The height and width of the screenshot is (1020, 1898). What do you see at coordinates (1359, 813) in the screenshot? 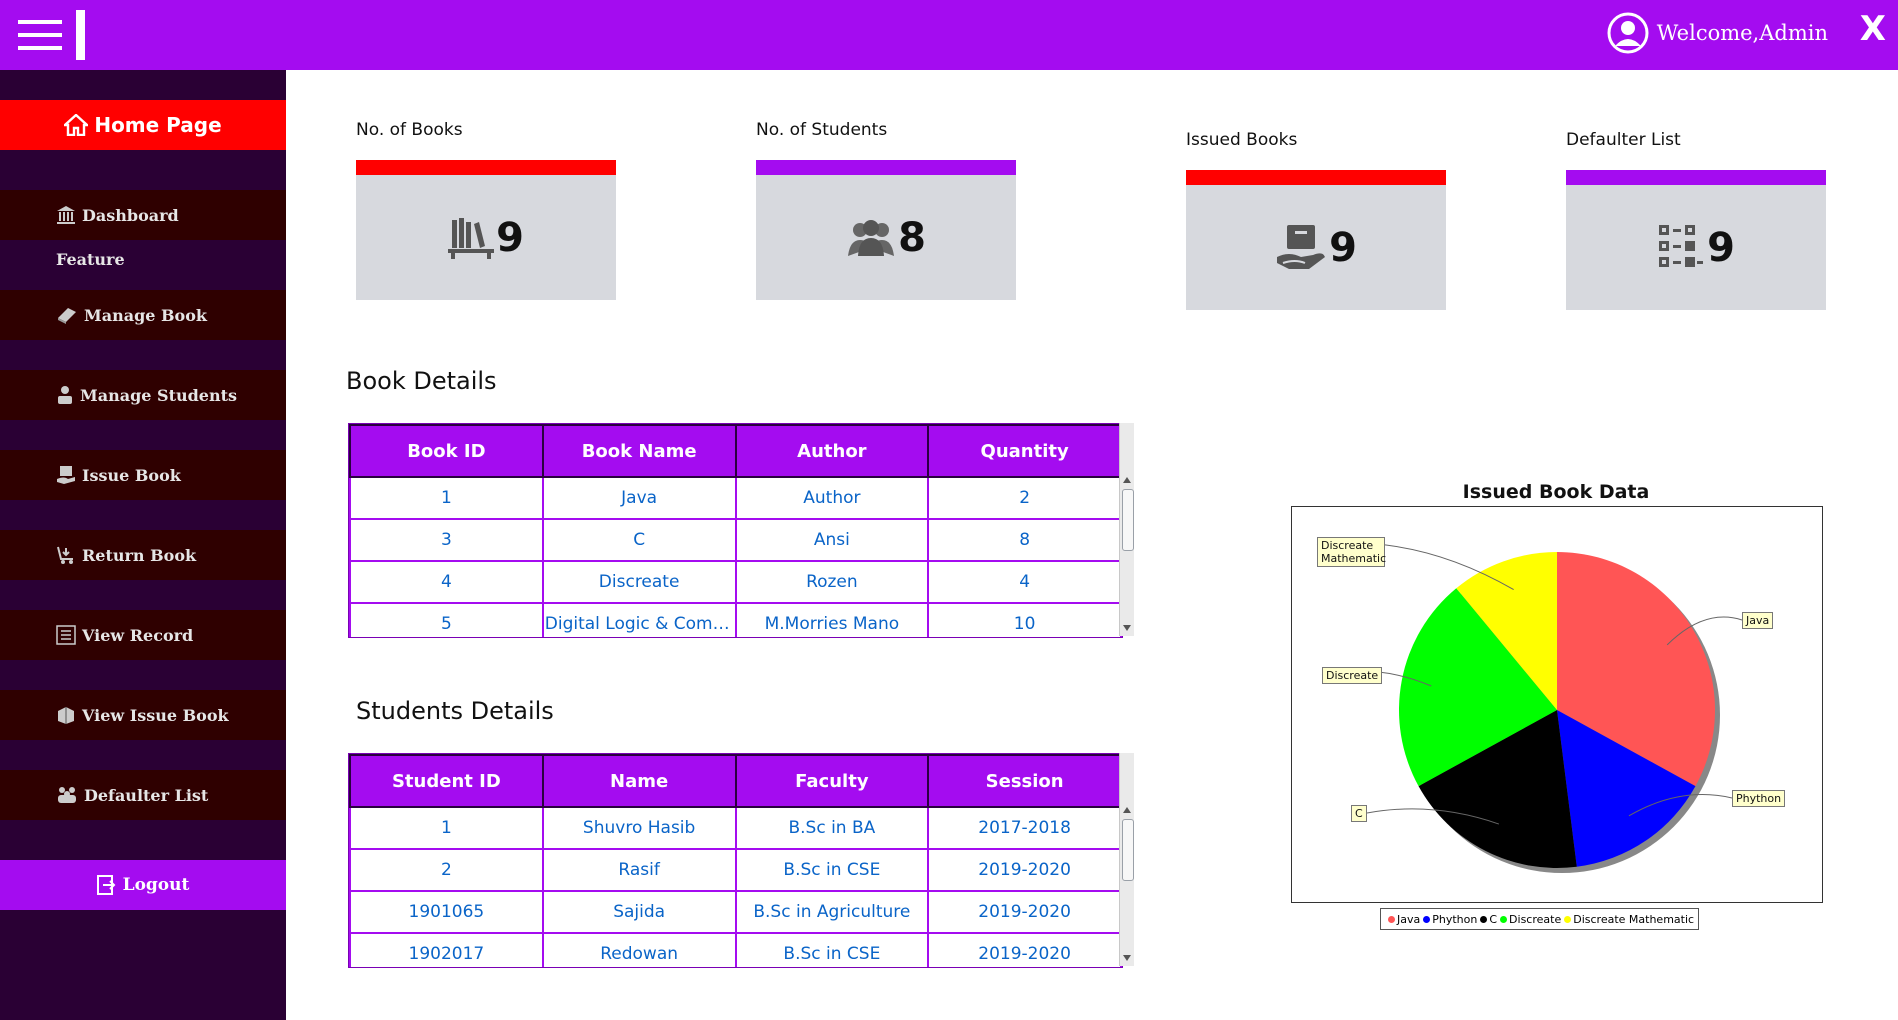
I see `pie-slice-label: C` at bounding box center [1359, 813].